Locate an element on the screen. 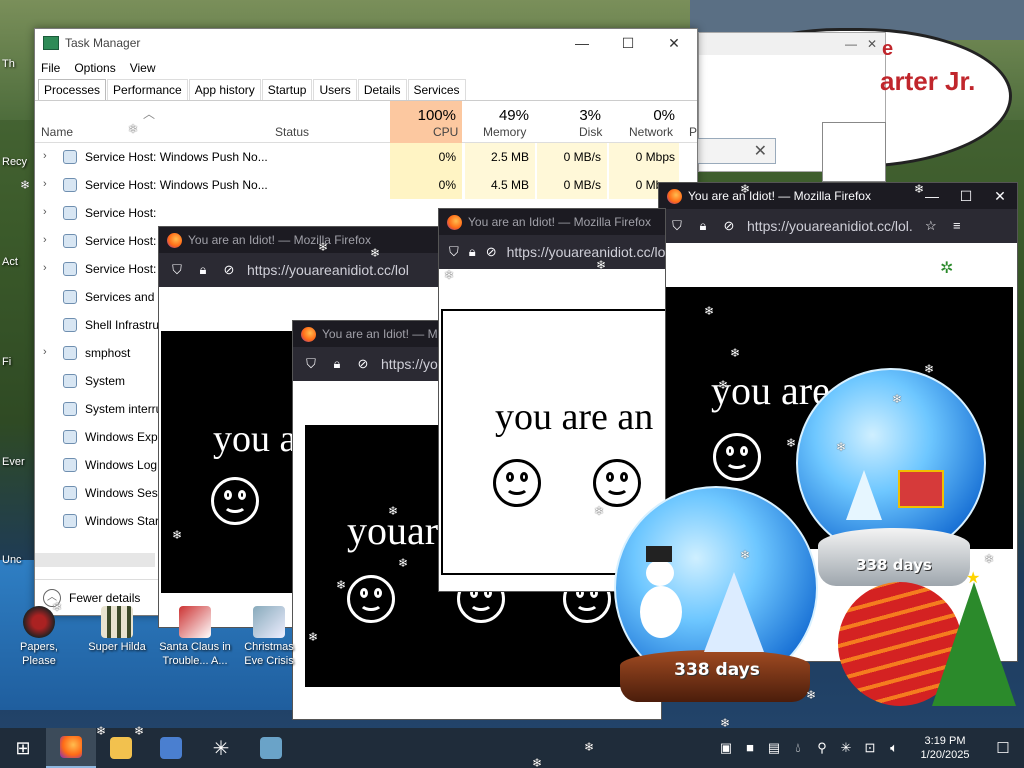 Image resolution: width=1024 pixels, height=768 pixels. tab-services: Services is located at coordinates (436, 89).